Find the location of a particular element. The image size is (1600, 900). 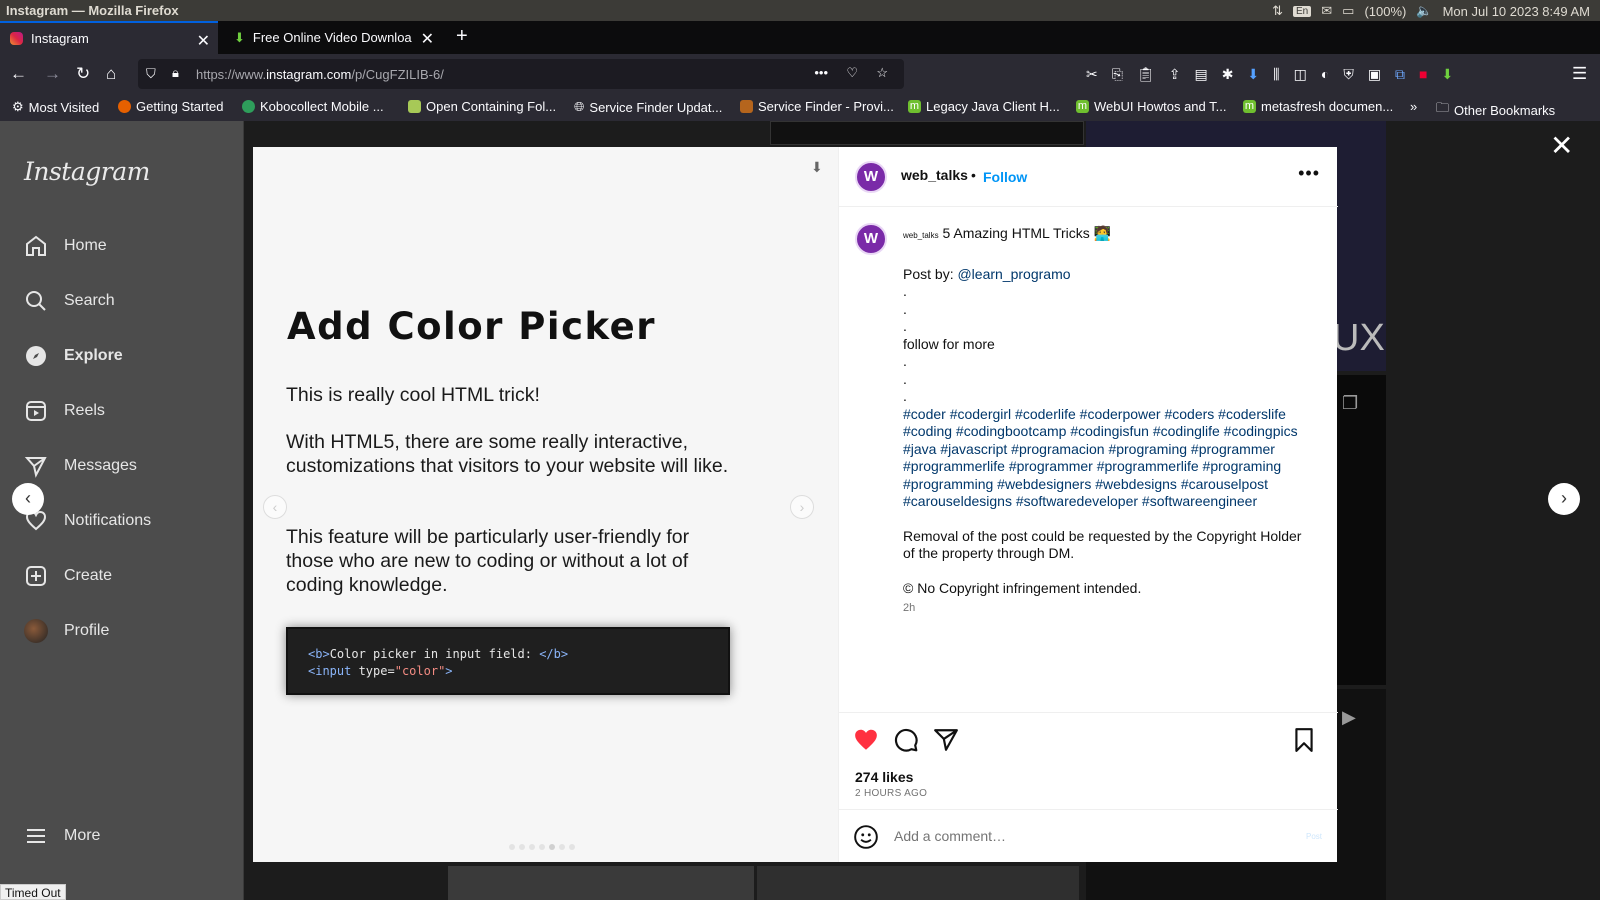

next-post-button: › is located at coordinates (1564, 499).